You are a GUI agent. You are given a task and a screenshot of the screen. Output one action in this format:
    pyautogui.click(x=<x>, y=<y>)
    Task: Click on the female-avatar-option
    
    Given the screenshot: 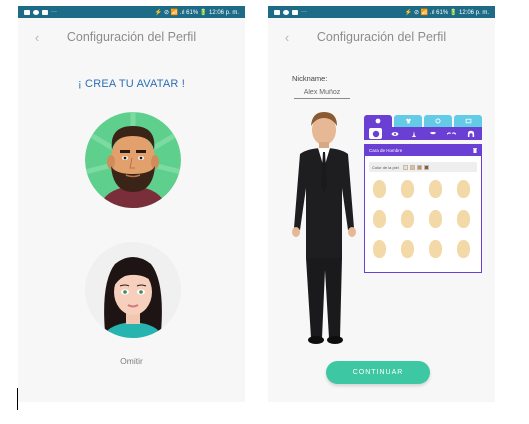 What is the action you would take?
    pyautogui.click(x=133, y=290)
    